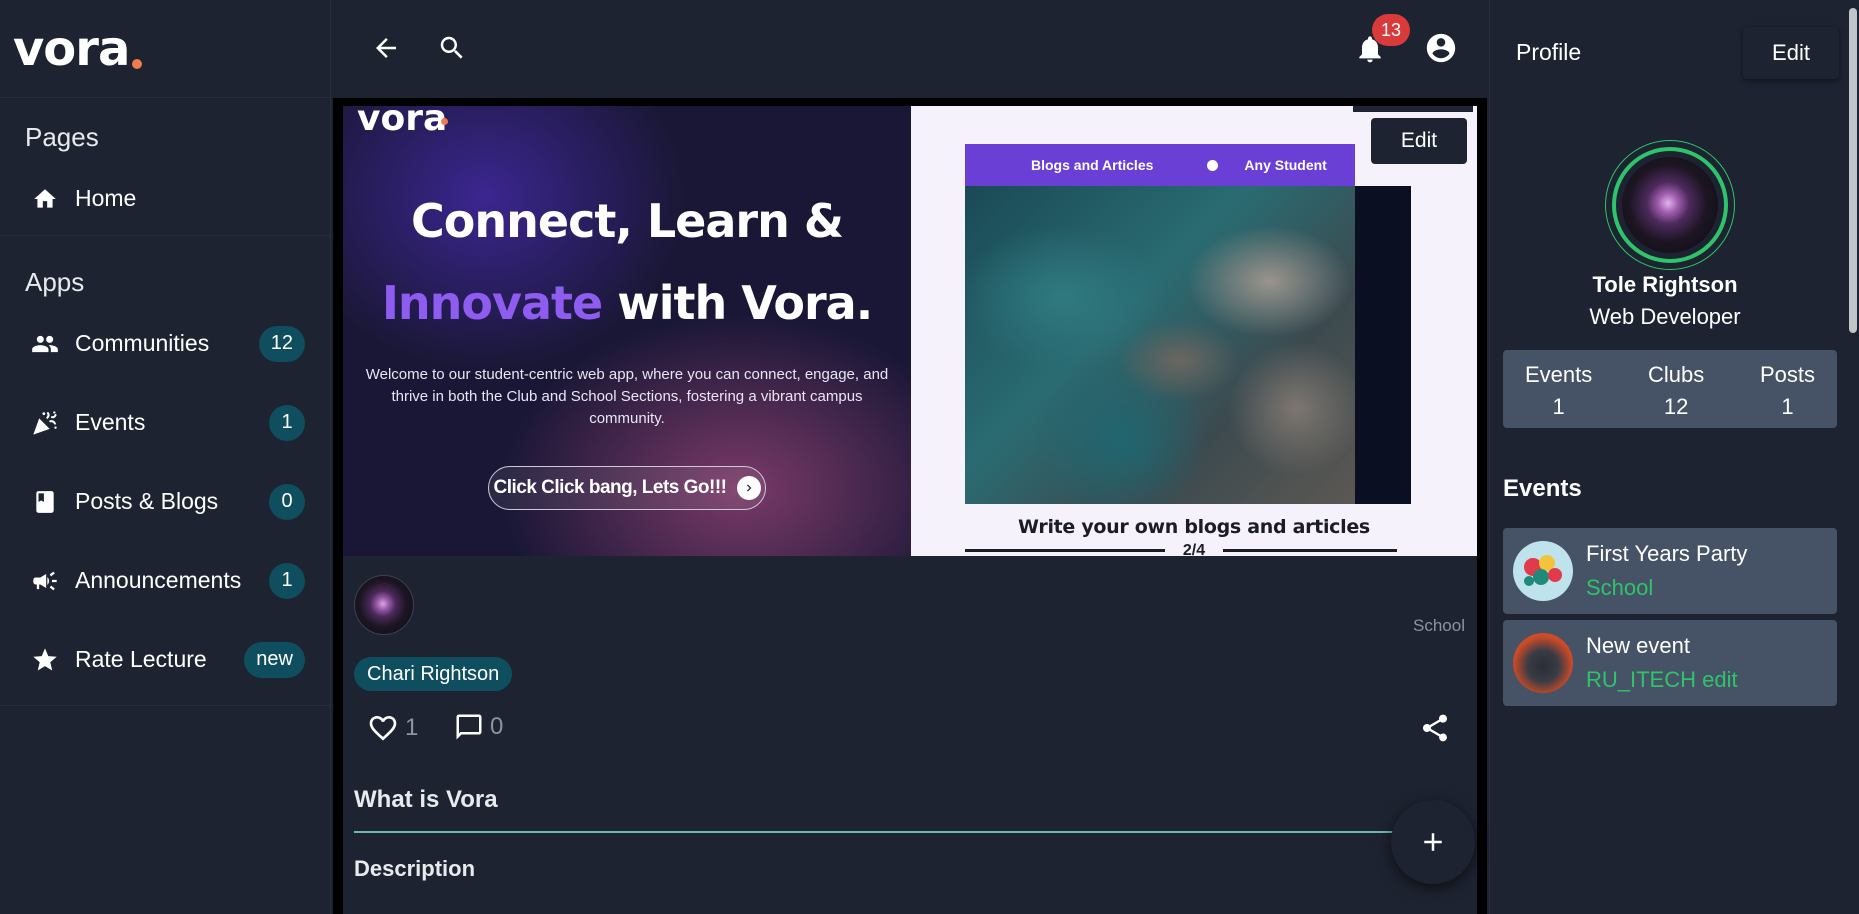  I want to click on sidebar-item-posts-blogs: Posts & Blogs 0, so click(165, 501).